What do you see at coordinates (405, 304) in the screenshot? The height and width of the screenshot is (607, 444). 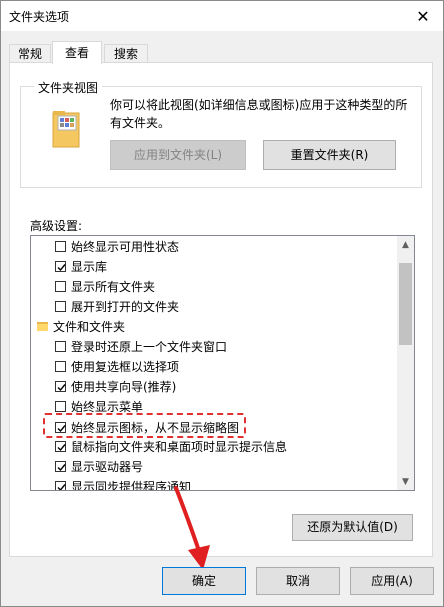 I see `scroll-thumb` at bounding box center [405, 304].